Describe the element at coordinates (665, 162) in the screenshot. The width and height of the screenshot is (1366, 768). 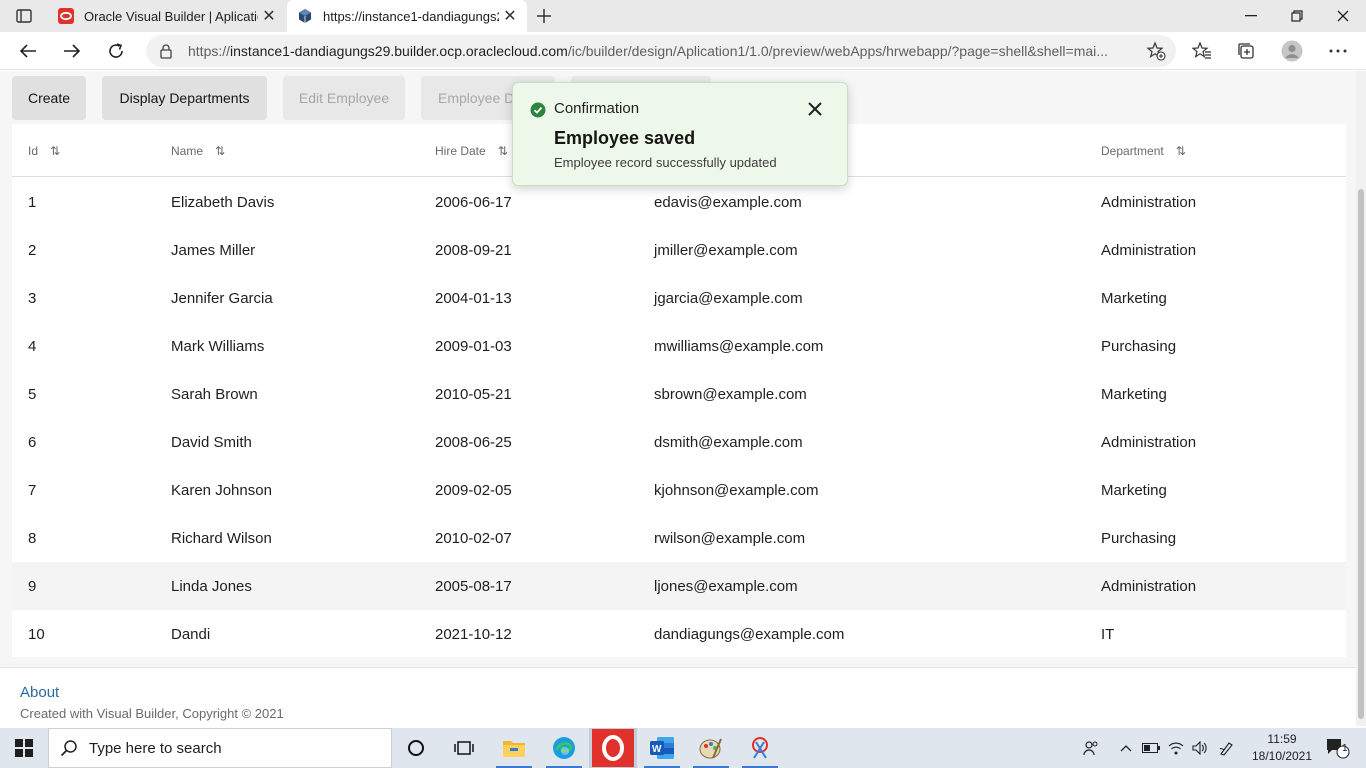
I see `toast-message: Employee record successfully updated` at that location.